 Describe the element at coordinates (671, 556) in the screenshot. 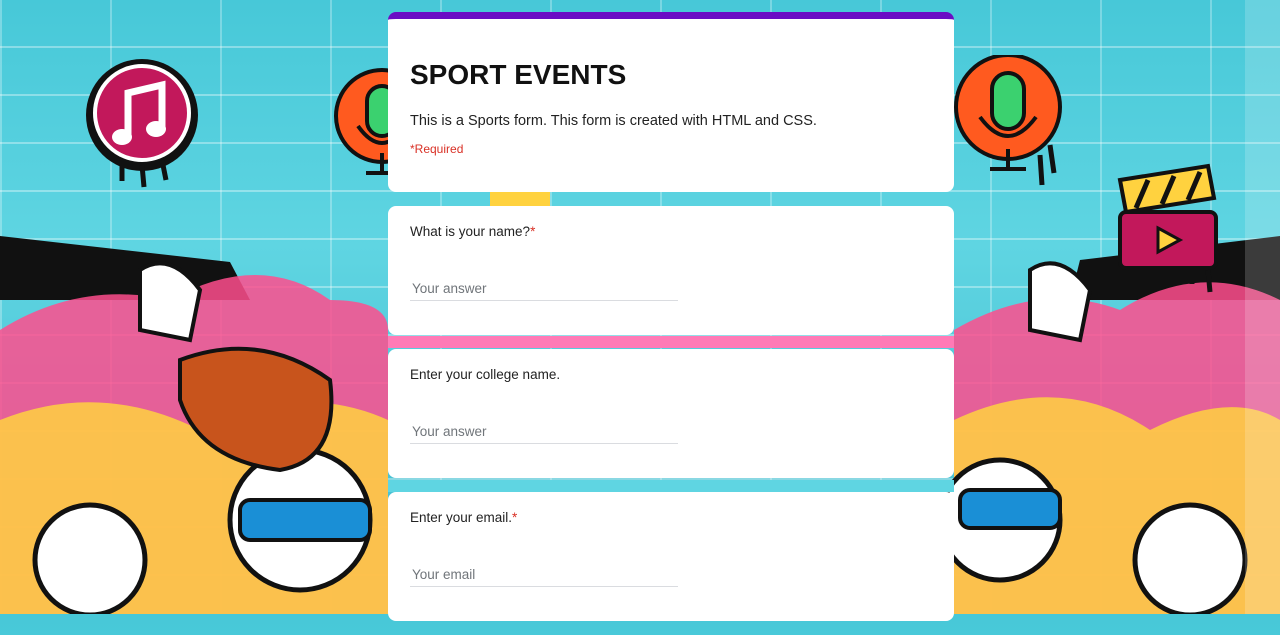

I see `question-card-email: Enter your email.*` at that location.